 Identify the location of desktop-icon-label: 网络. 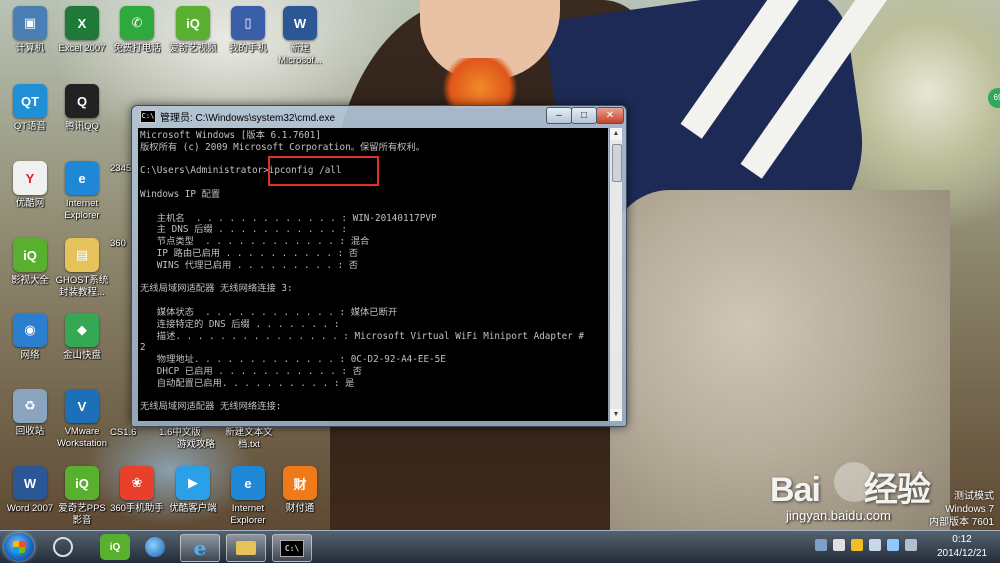
(30, 355).